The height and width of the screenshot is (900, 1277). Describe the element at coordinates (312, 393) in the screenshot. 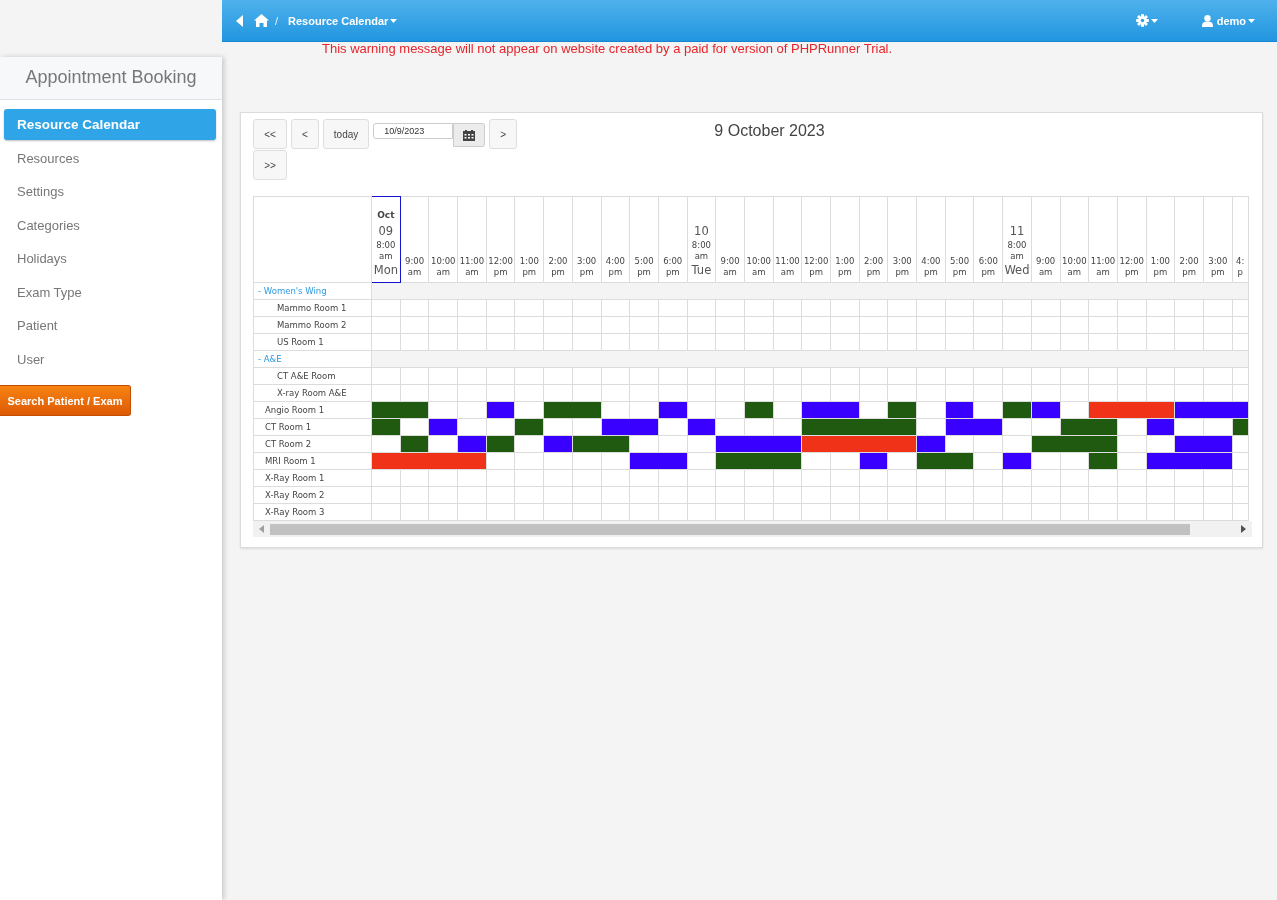

I see `resource-name: X-ray Room A&E` at that location.